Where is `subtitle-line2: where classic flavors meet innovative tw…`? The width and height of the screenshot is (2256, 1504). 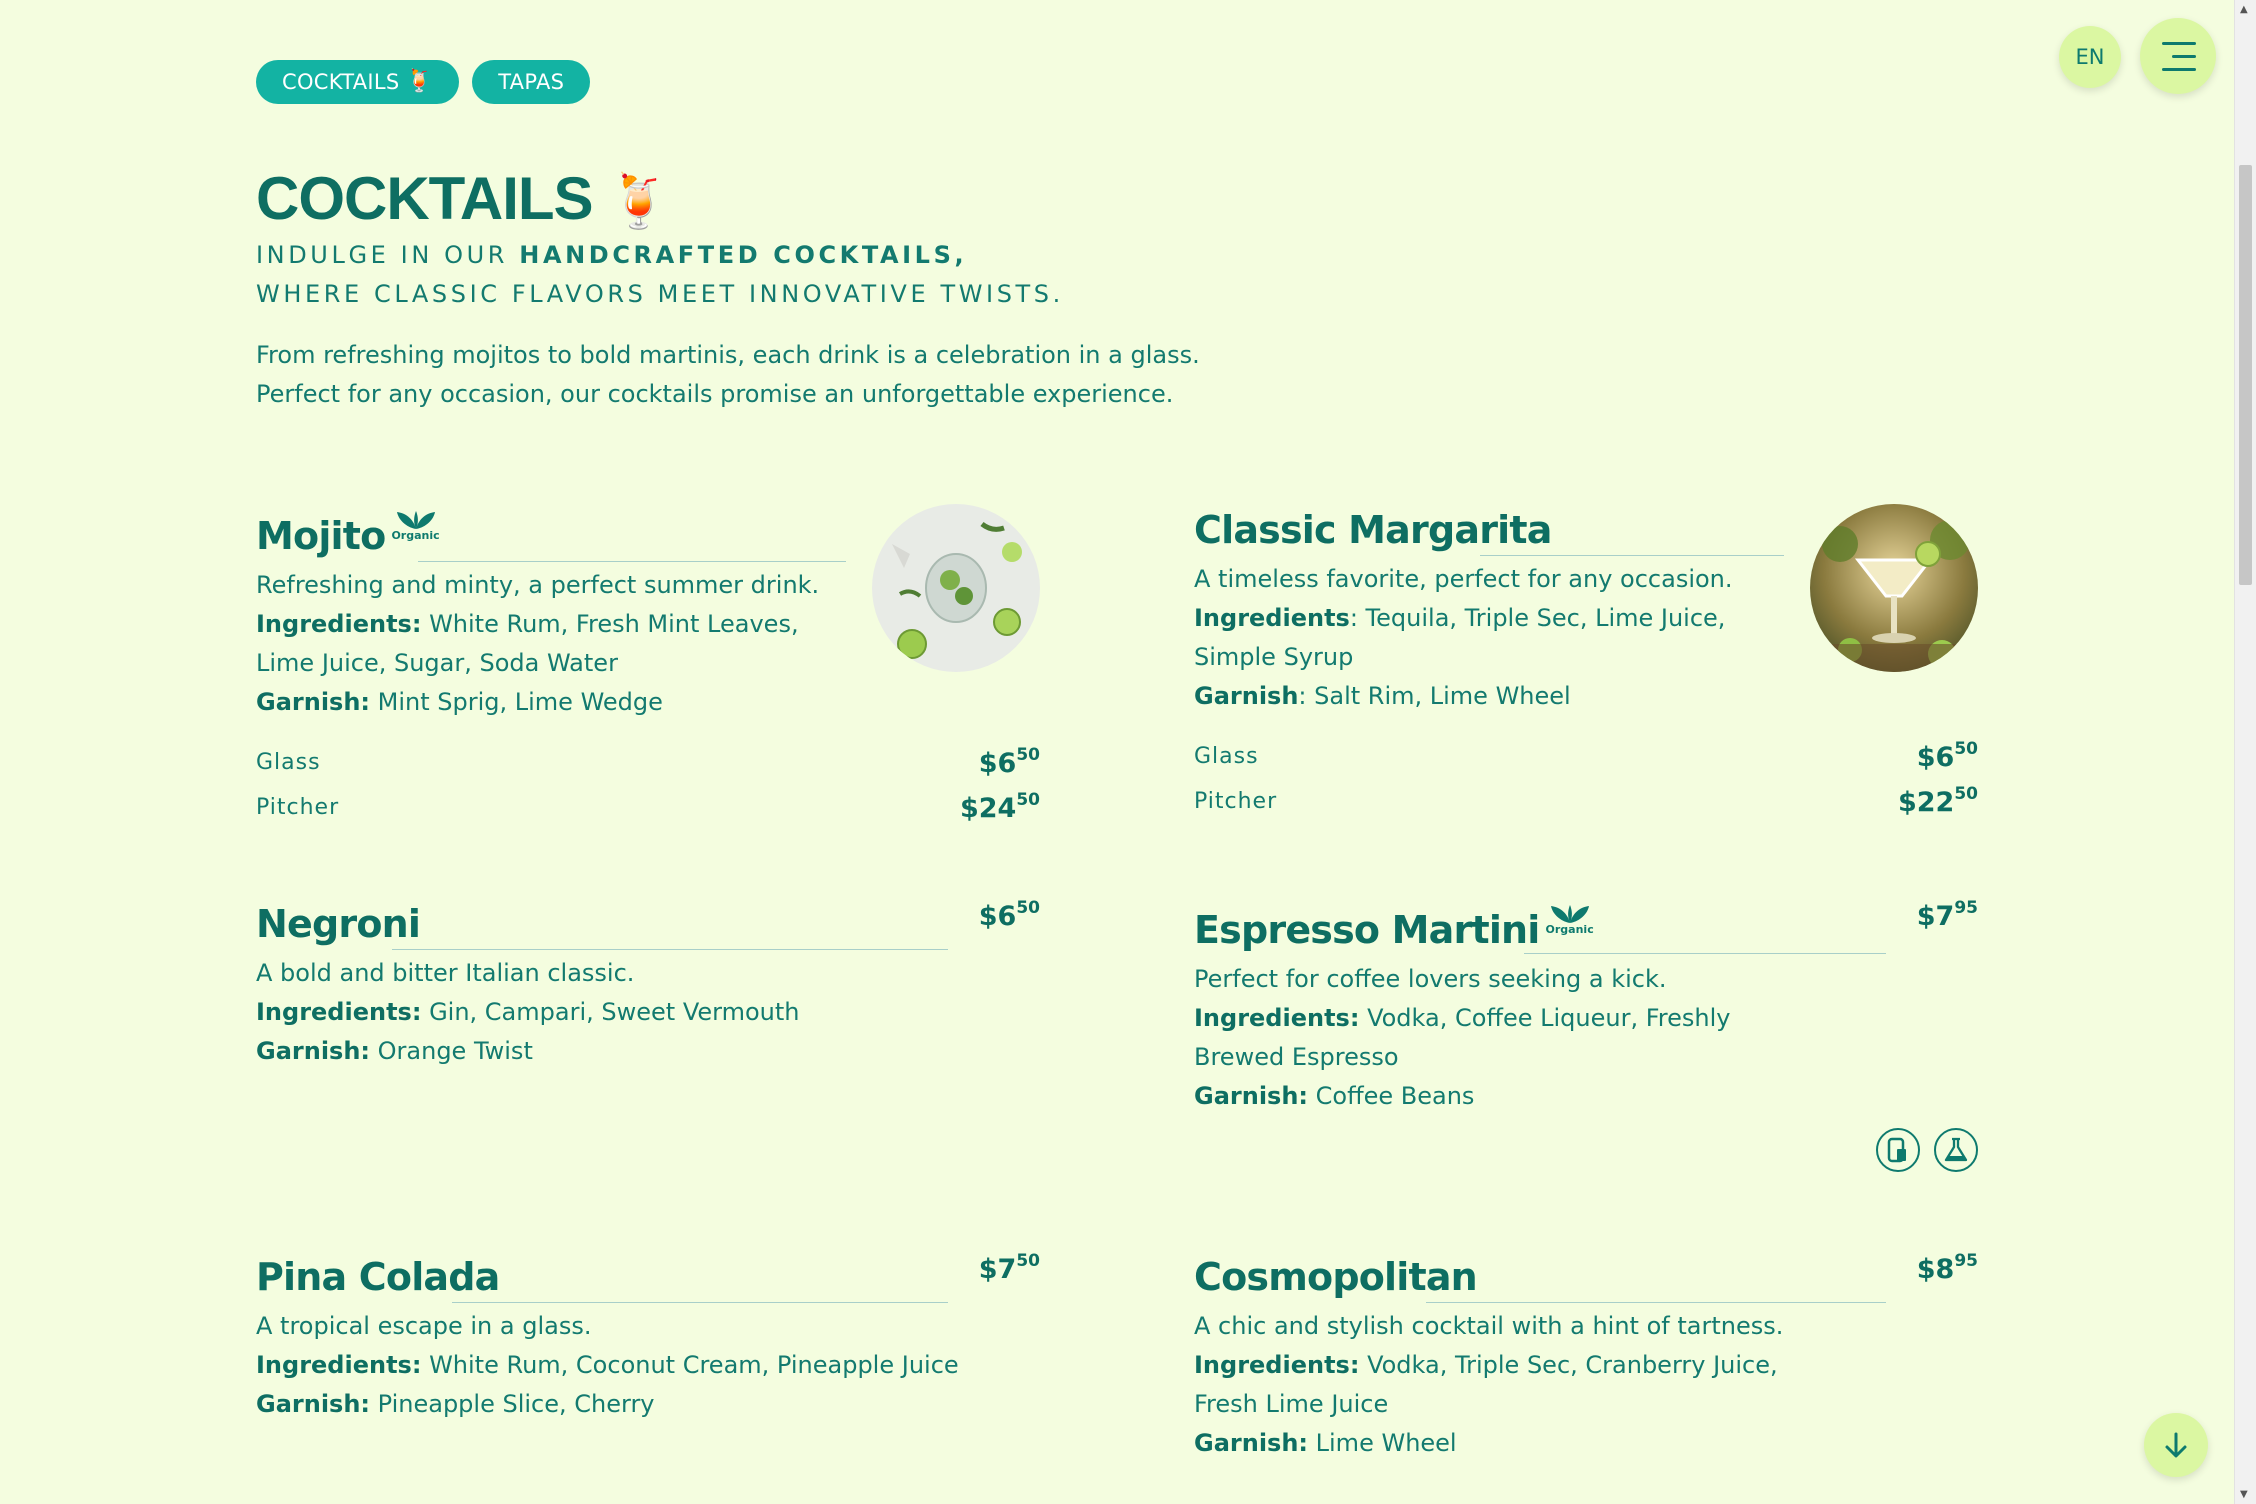 subtitle-line2: where classic flavors meet innovative tw… is located at coordinates (660, 294).